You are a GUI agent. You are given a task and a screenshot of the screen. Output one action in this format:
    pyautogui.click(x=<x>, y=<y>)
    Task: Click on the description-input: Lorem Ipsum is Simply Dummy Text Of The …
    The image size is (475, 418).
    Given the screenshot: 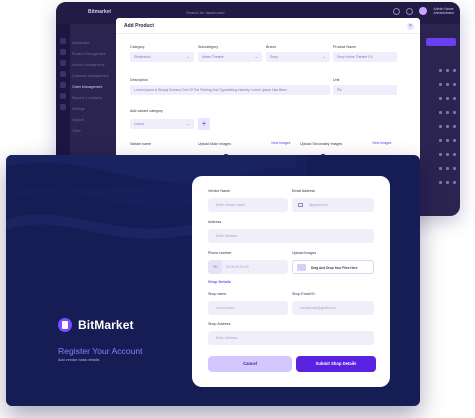 What is the action you would take?
    pyautogui.click(x=230, y=90)
    